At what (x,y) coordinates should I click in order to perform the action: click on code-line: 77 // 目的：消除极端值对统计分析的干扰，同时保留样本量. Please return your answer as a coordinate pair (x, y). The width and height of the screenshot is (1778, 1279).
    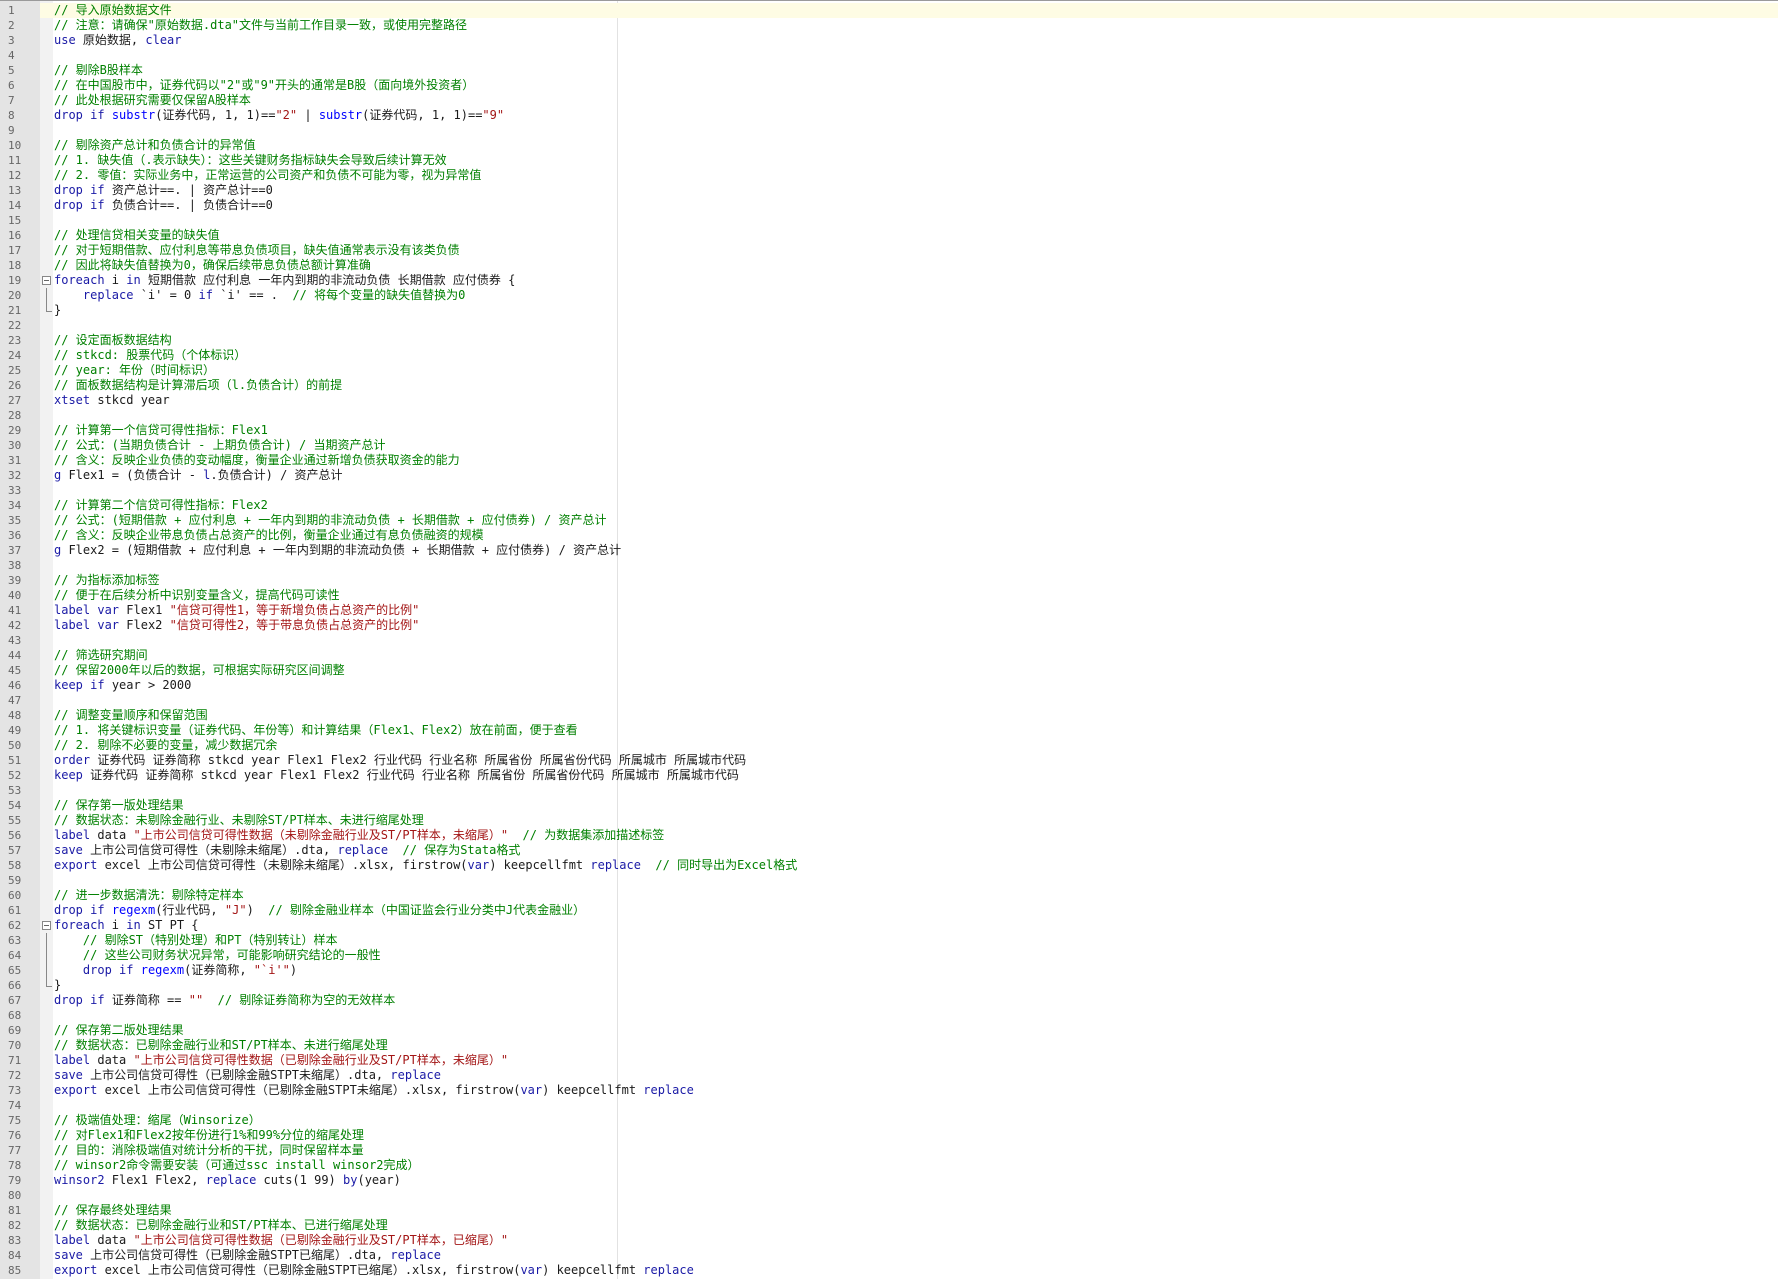
    Looking at the image, I should click on (889, 1150).